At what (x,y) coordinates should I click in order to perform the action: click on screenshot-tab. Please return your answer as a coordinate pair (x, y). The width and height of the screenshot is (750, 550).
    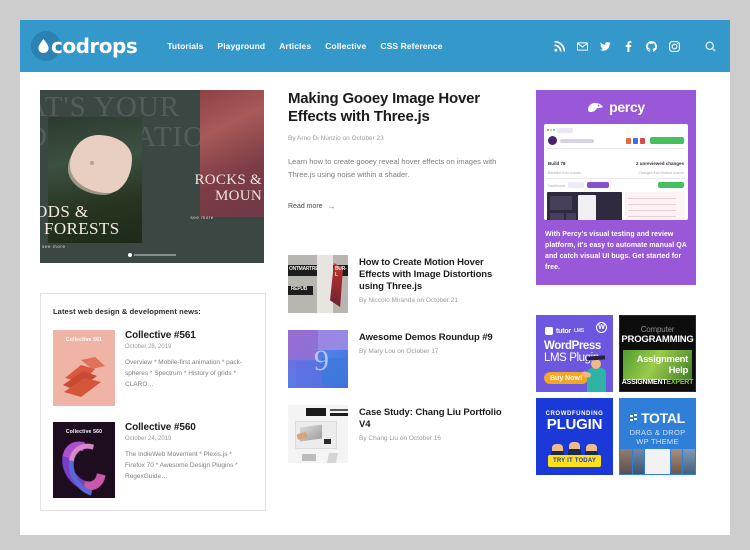
    Looking at the image, I should click on (565, 130).